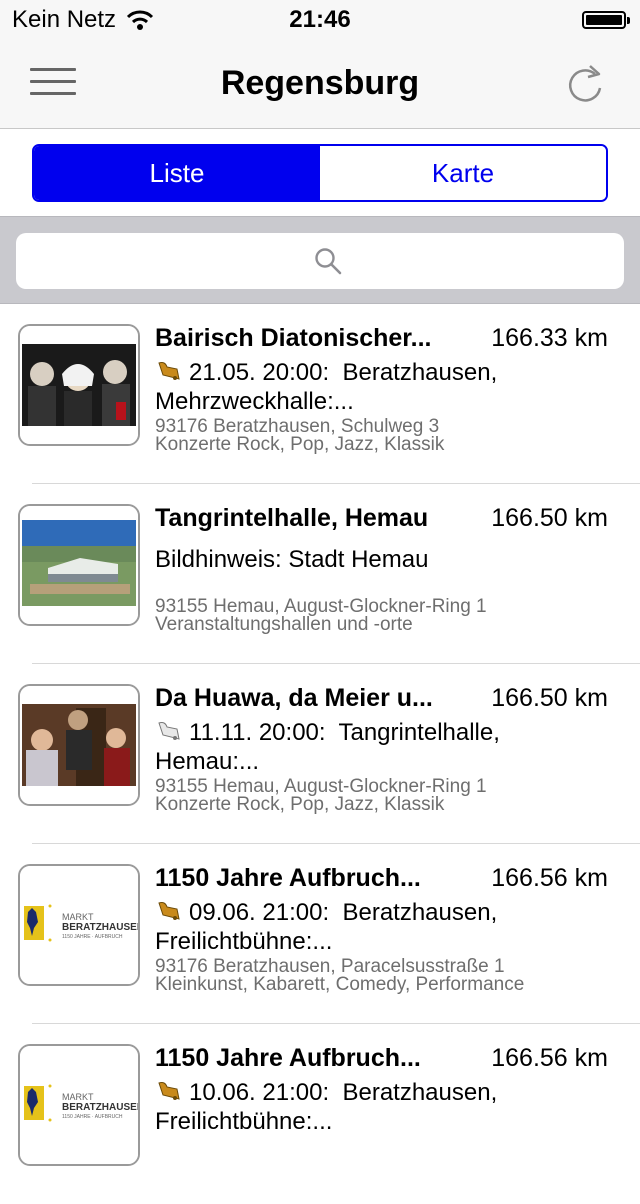 Image resolution: width=640 pixels, height=1204 pixels. I want to click on status-time: 21:46, so click(320, 19).